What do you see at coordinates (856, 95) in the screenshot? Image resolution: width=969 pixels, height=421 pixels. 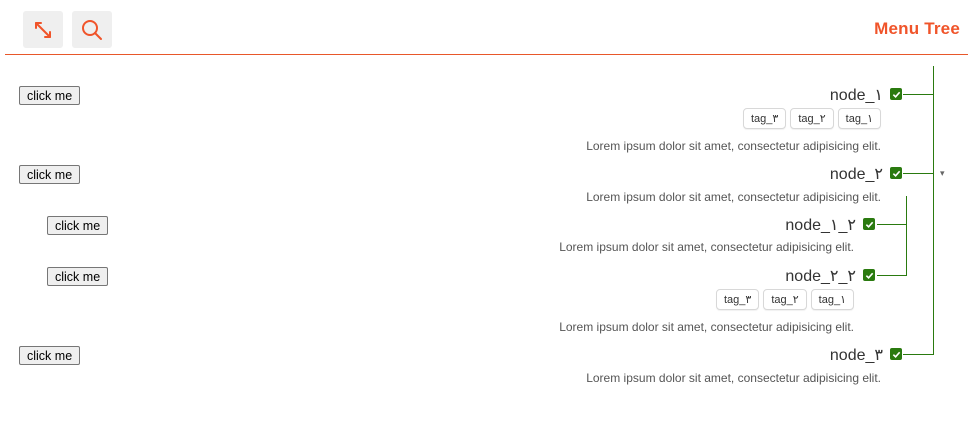 I see `node-label: node_١` at bounding box center [856, 95].